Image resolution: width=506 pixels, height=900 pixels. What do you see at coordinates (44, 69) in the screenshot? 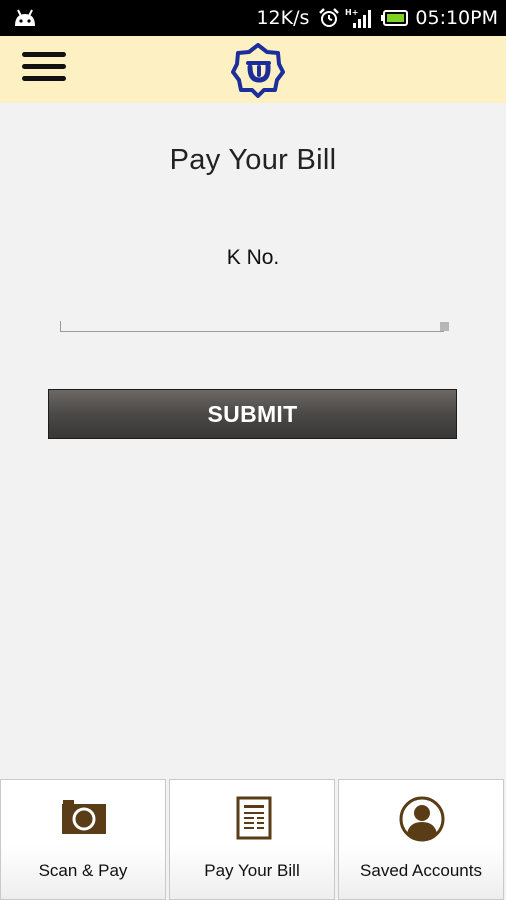
I see `hamburger-menu-icon` at bounding box center [44, 69].